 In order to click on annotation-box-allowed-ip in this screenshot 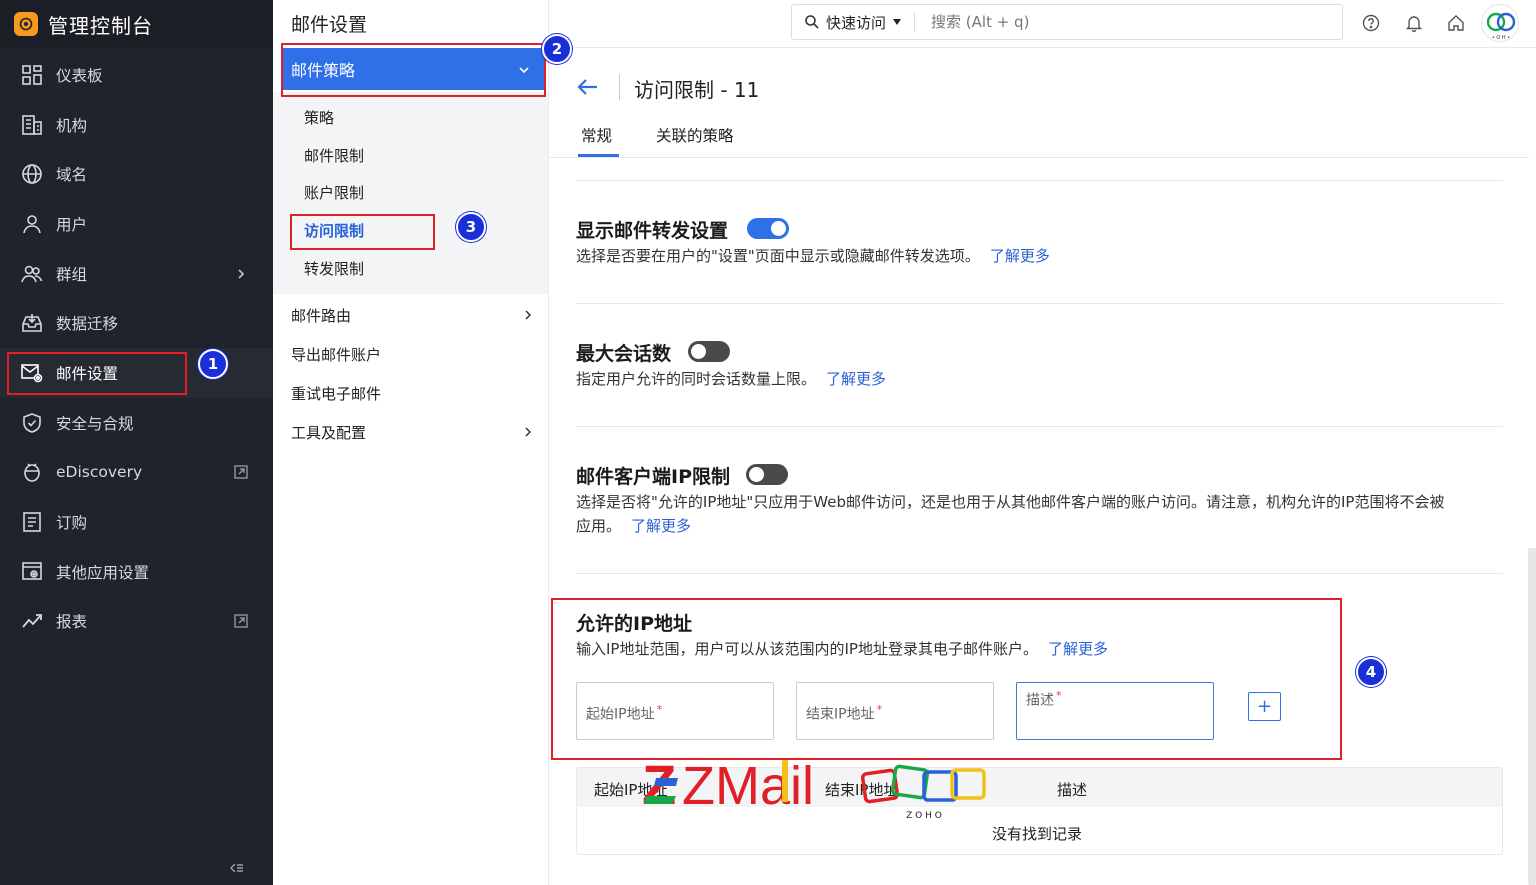, I will do `click(946, 679)`.